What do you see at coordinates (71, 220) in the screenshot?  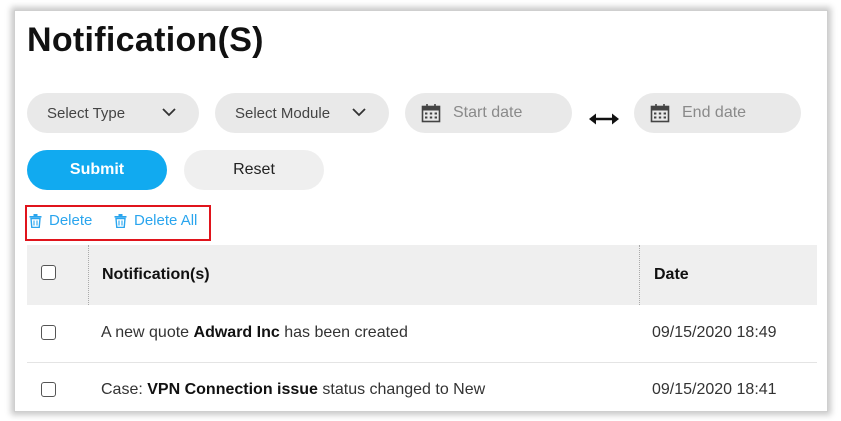 I see `delete-label: Delete` at bounding box center [71, 220].